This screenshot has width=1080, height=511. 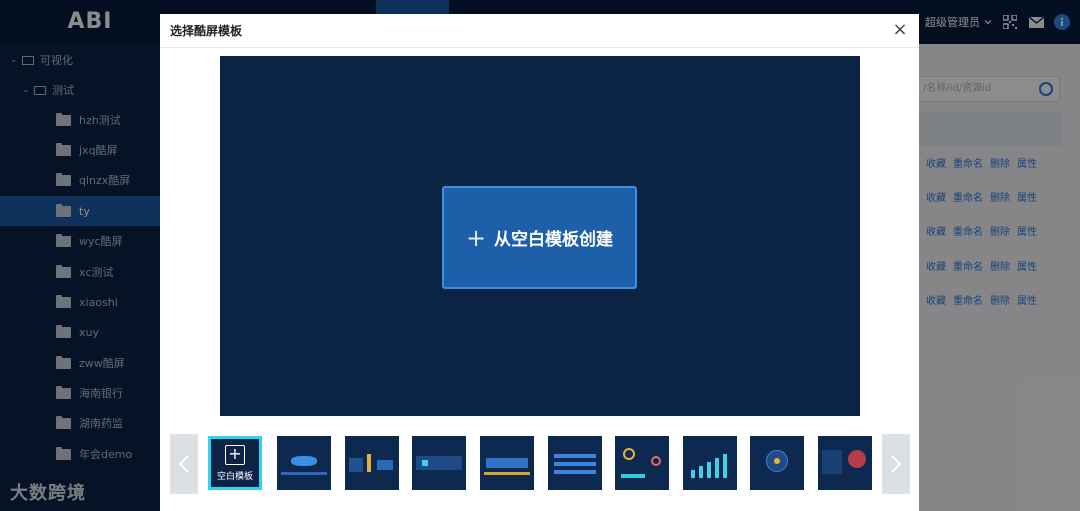 I want to click on template-thumb-blank: + 空白模板, so click(x=235, y=463).